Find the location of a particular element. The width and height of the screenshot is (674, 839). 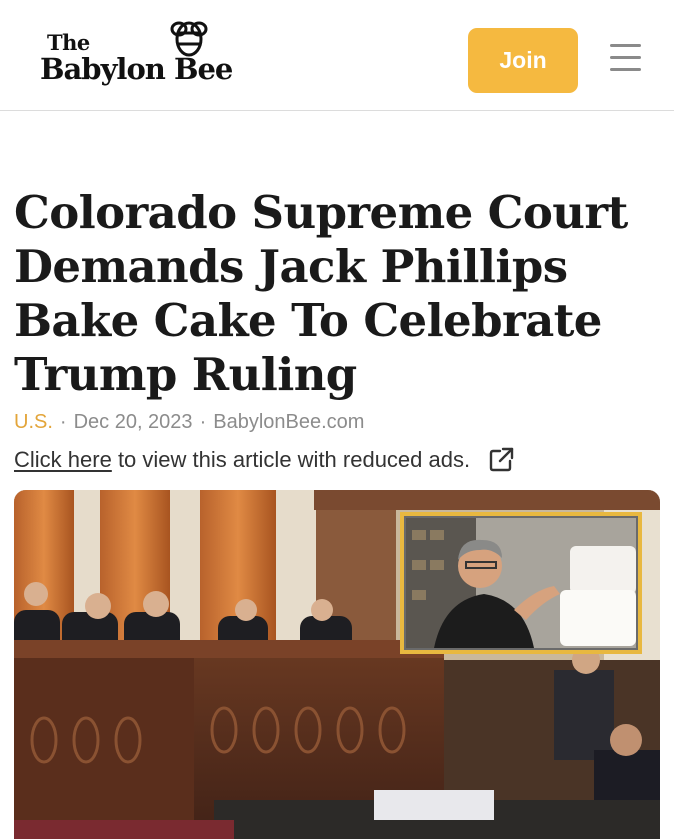

reduced-ads-text: to view this article with reduced ads. is located at coordinates (294, 459).